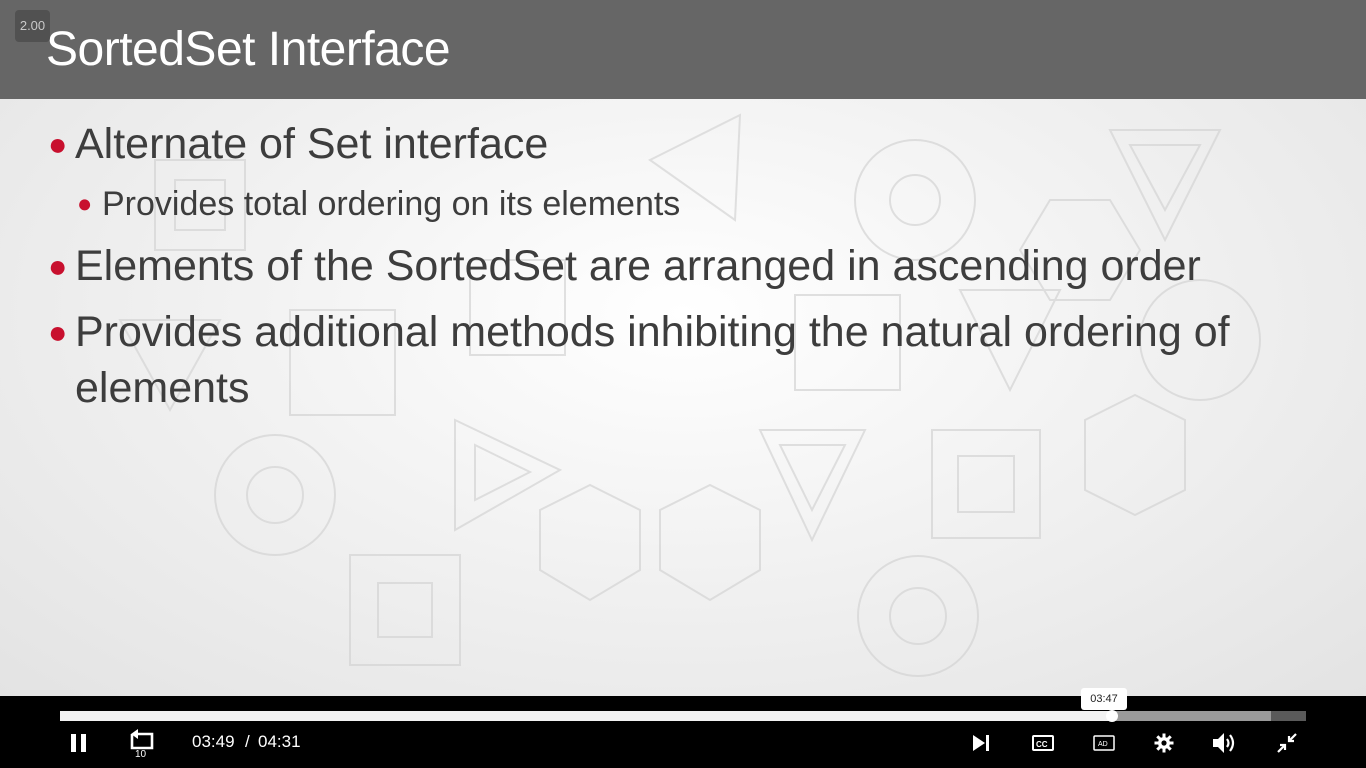  What do you see at coordinates (1104, 699) in the screenshot?
I see `hover-time-tooltip: 03:47` at bounding box center [1104, 699].